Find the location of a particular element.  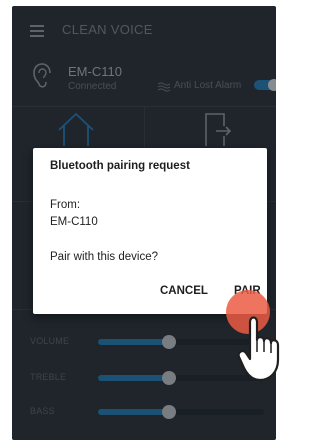

dialog-question: Pair with this device? is located at coordinates (104, 257).